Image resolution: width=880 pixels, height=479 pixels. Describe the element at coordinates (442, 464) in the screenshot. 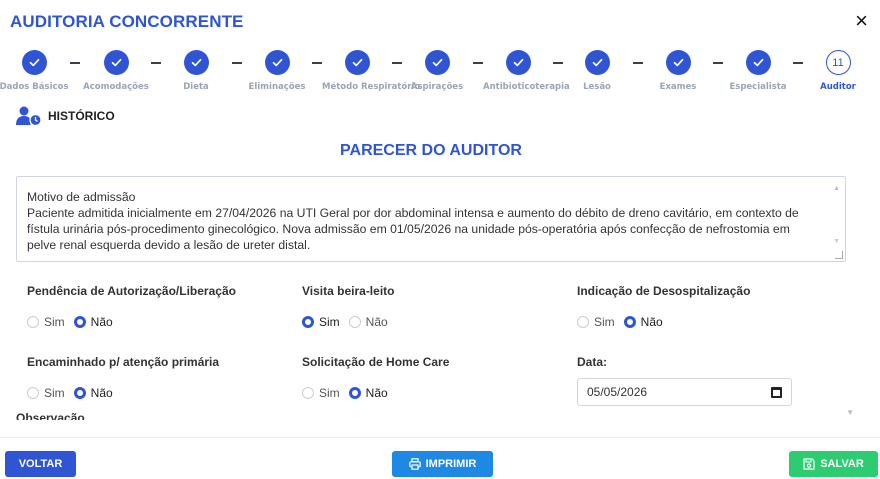

I see `imprimir-button: IMPRIMIR` at that location.